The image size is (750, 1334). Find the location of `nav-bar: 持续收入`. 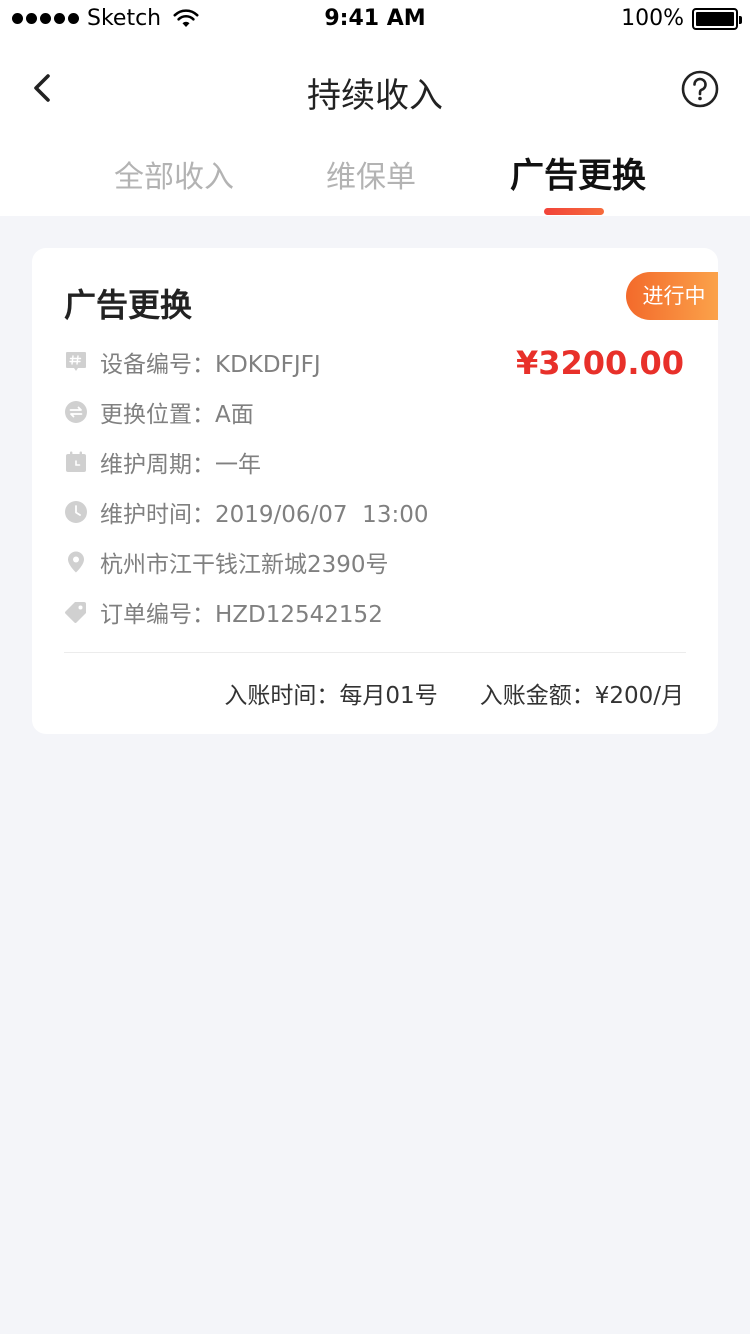

nav-bar: 持续收入 is located at coordinates (375, 89).